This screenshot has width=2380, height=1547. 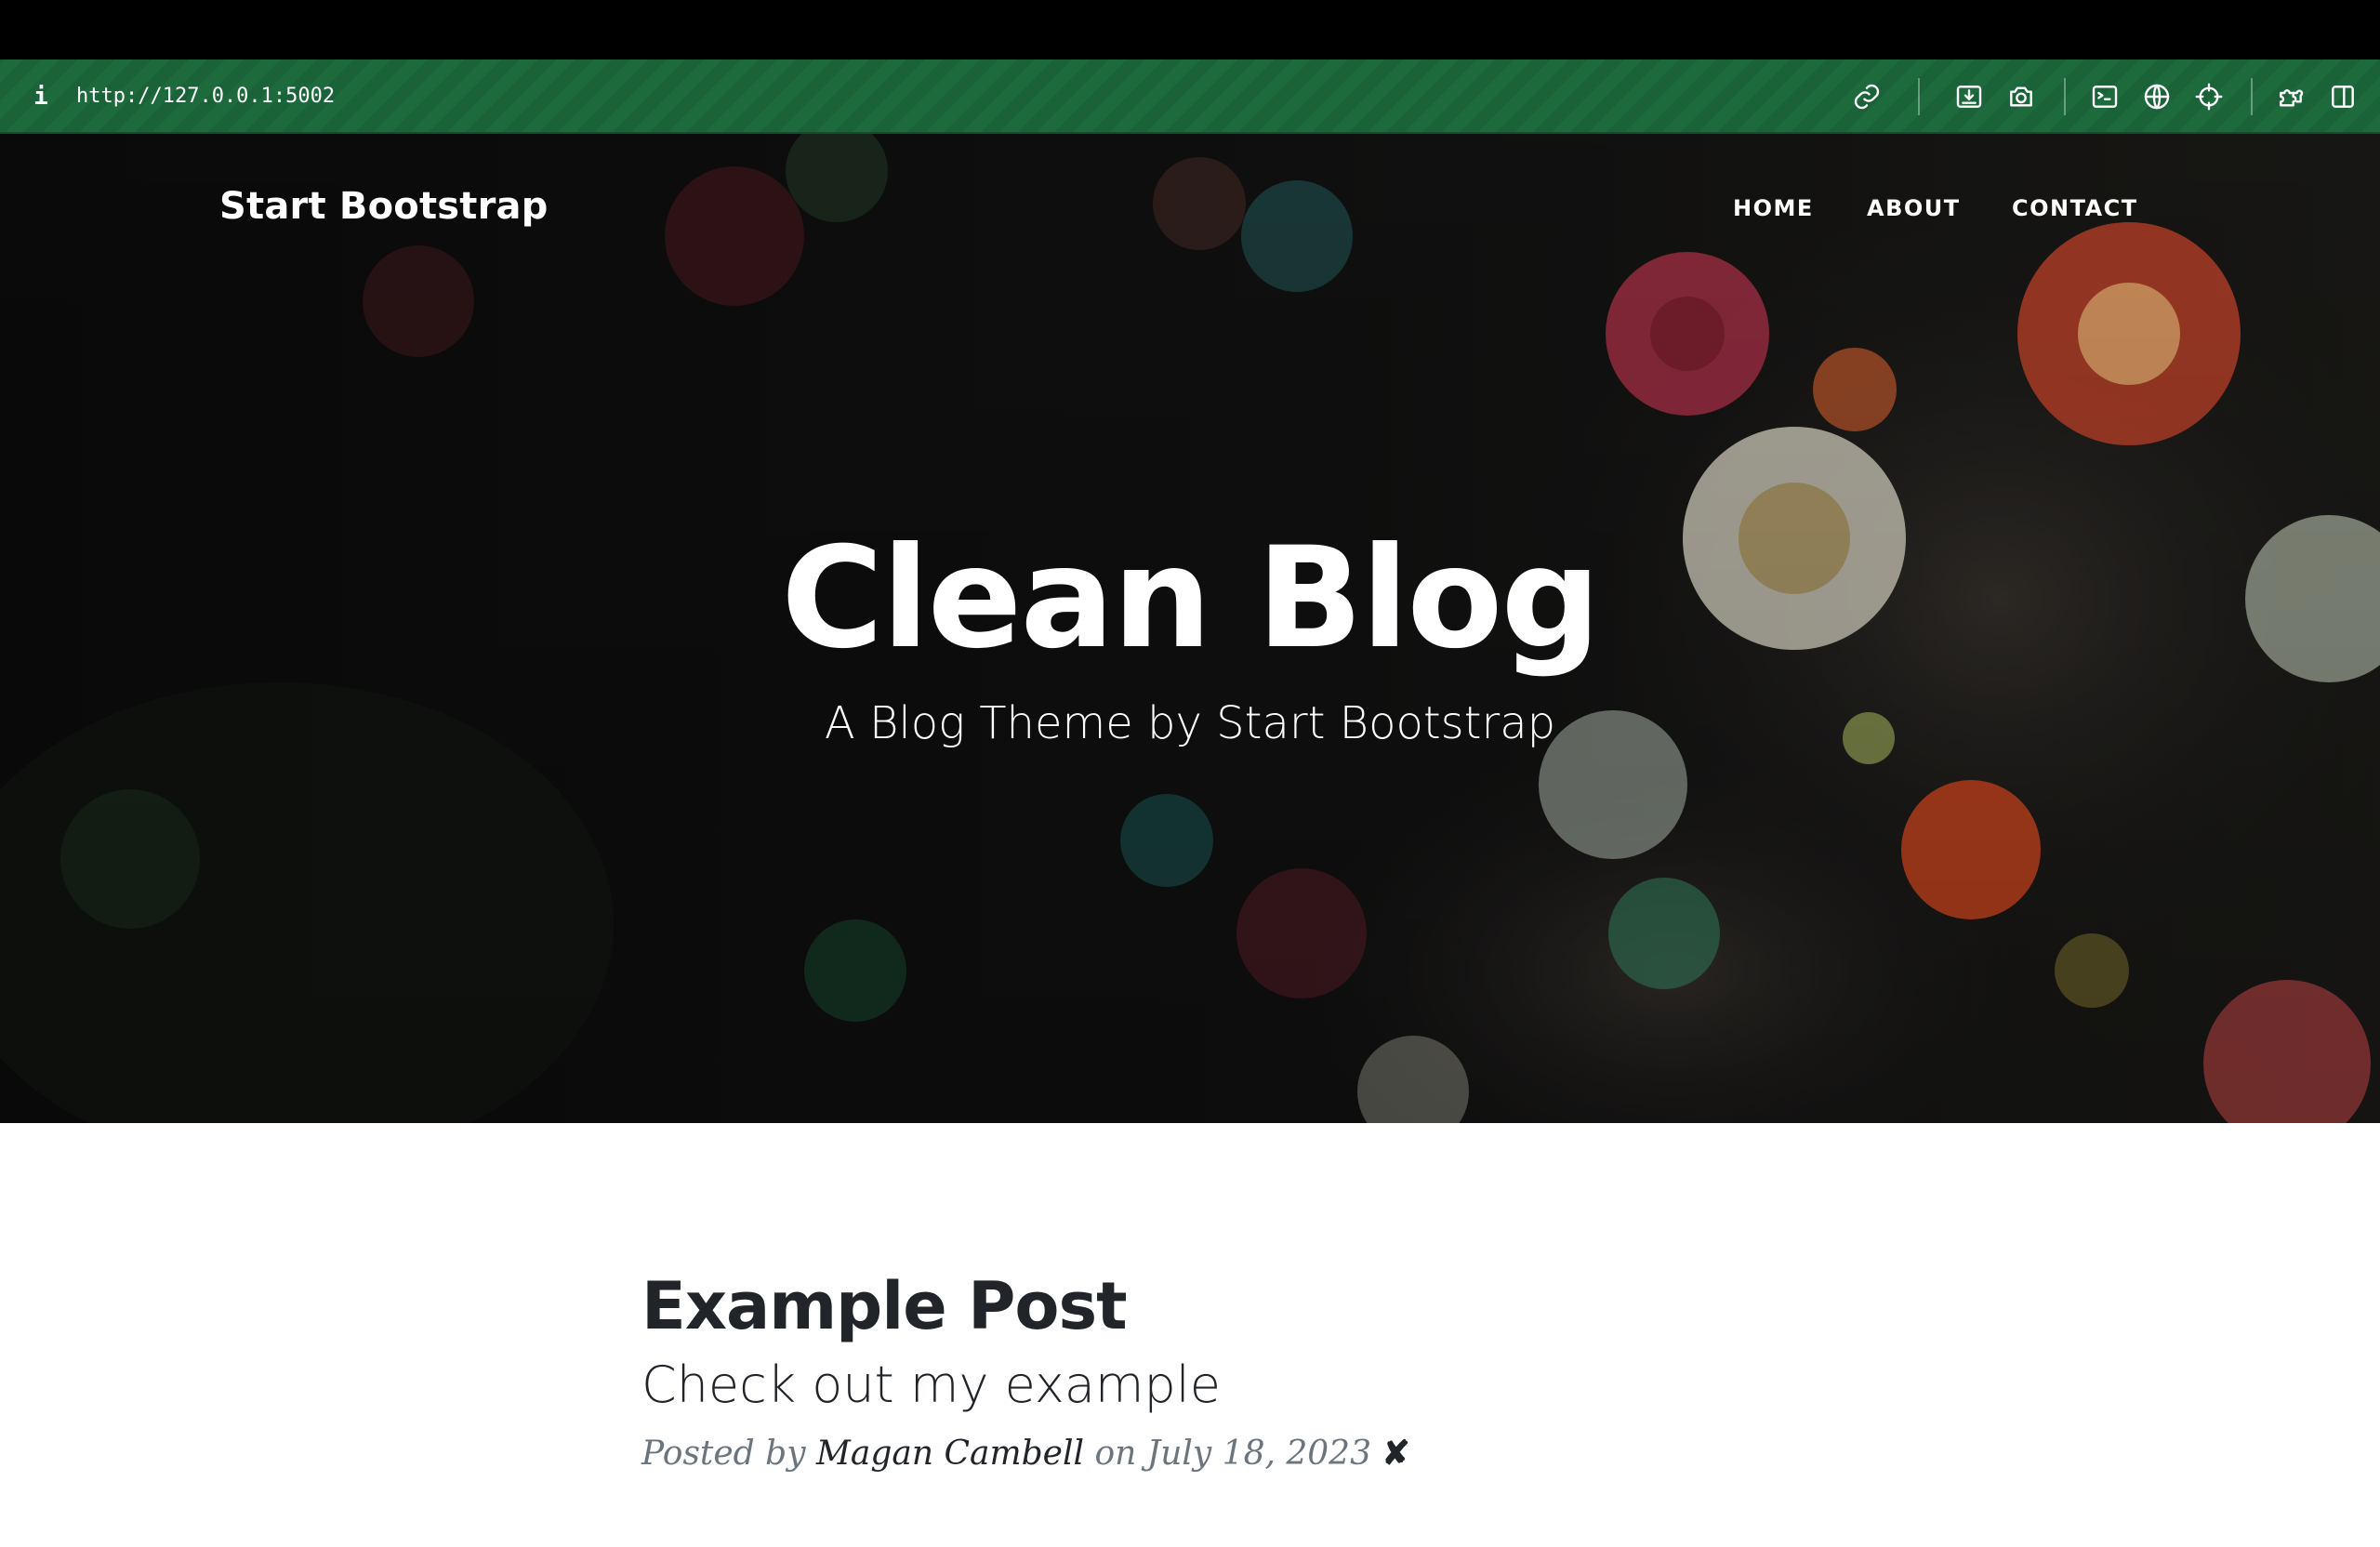 What do you see at coordinates (205, 96) in the screenshot?
I see `url-field: http://127.0.0.1:5002` at bounding box center [205, 96].